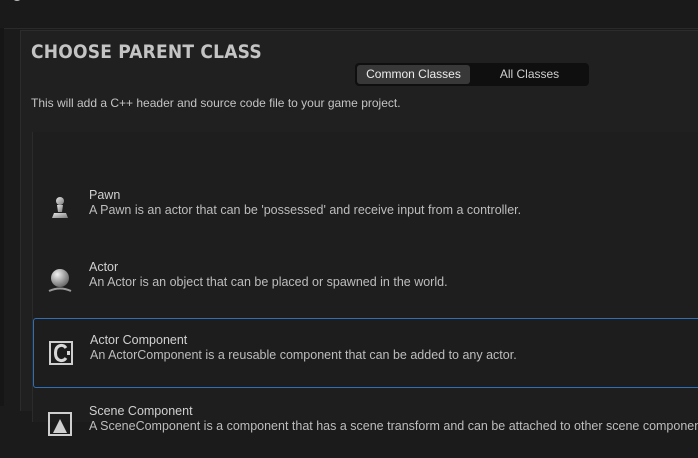 Image resolution: width=698 pixels, height=458 pixels. Describe the element at coordinates (60, 280) in the screenshot. I see `actor-sphere-icon` at that location.